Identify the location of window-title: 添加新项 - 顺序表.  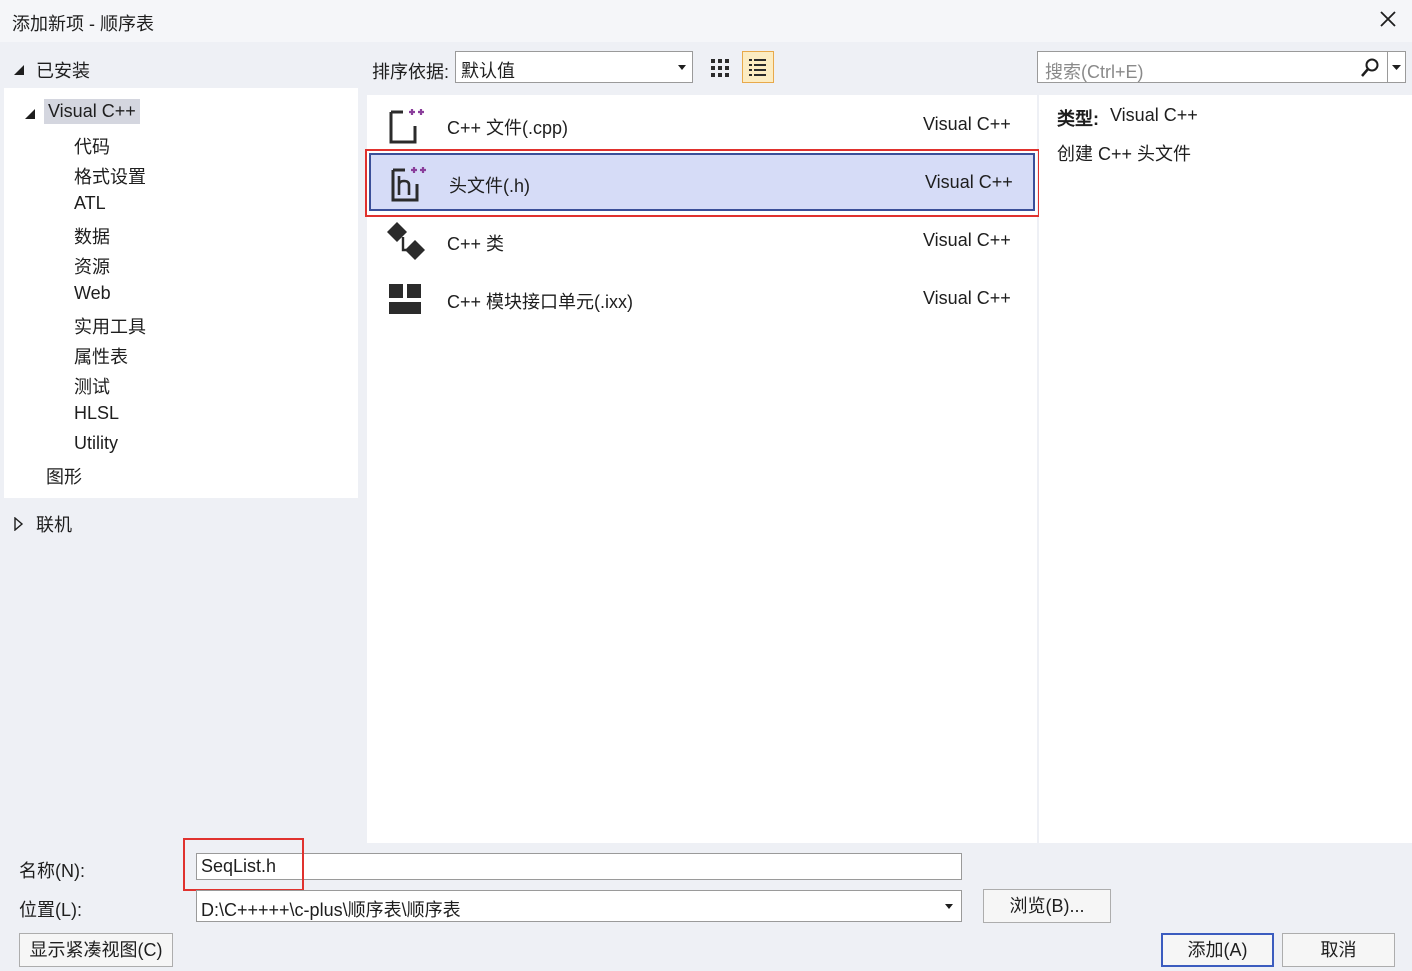
(83, 24).